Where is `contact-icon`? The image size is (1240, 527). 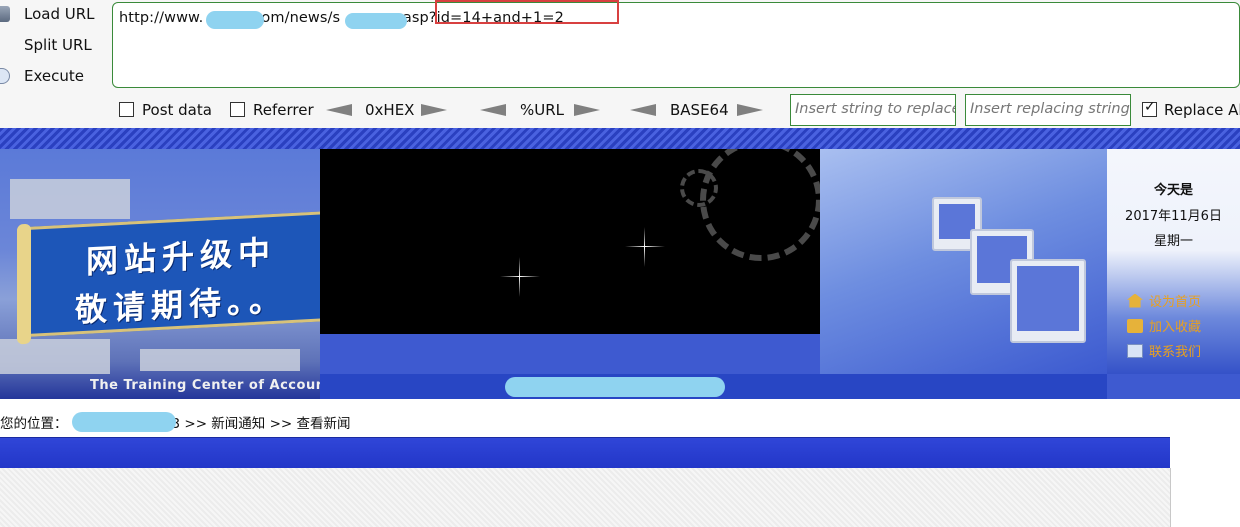 contact-icon is located at coordinates (1135, 350).